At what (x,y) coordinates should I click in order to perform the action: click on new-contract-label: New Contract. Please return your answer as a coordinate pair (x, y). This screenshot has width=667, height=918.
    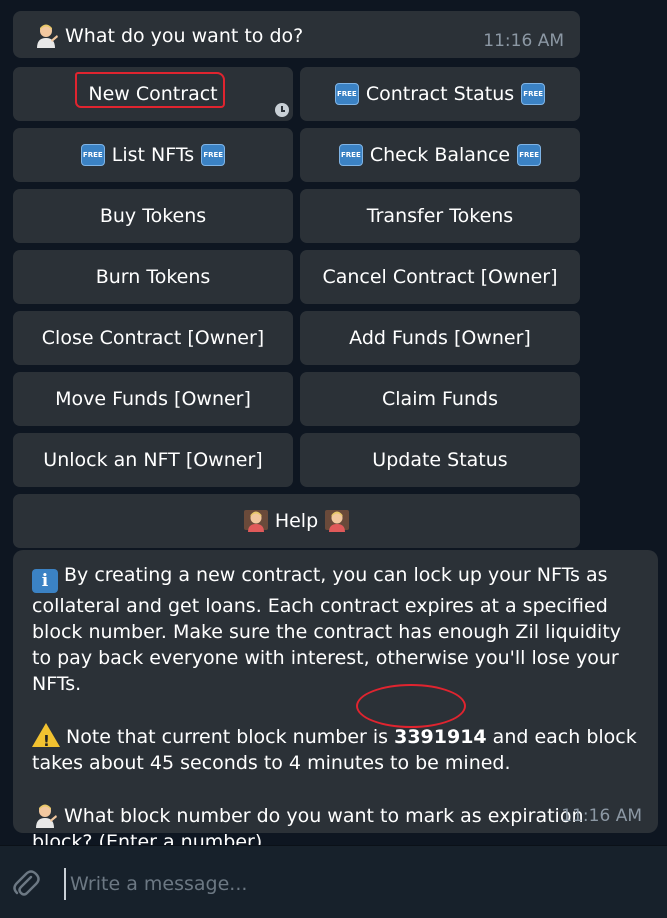
    Looking at the image, I should click on (153, 94).